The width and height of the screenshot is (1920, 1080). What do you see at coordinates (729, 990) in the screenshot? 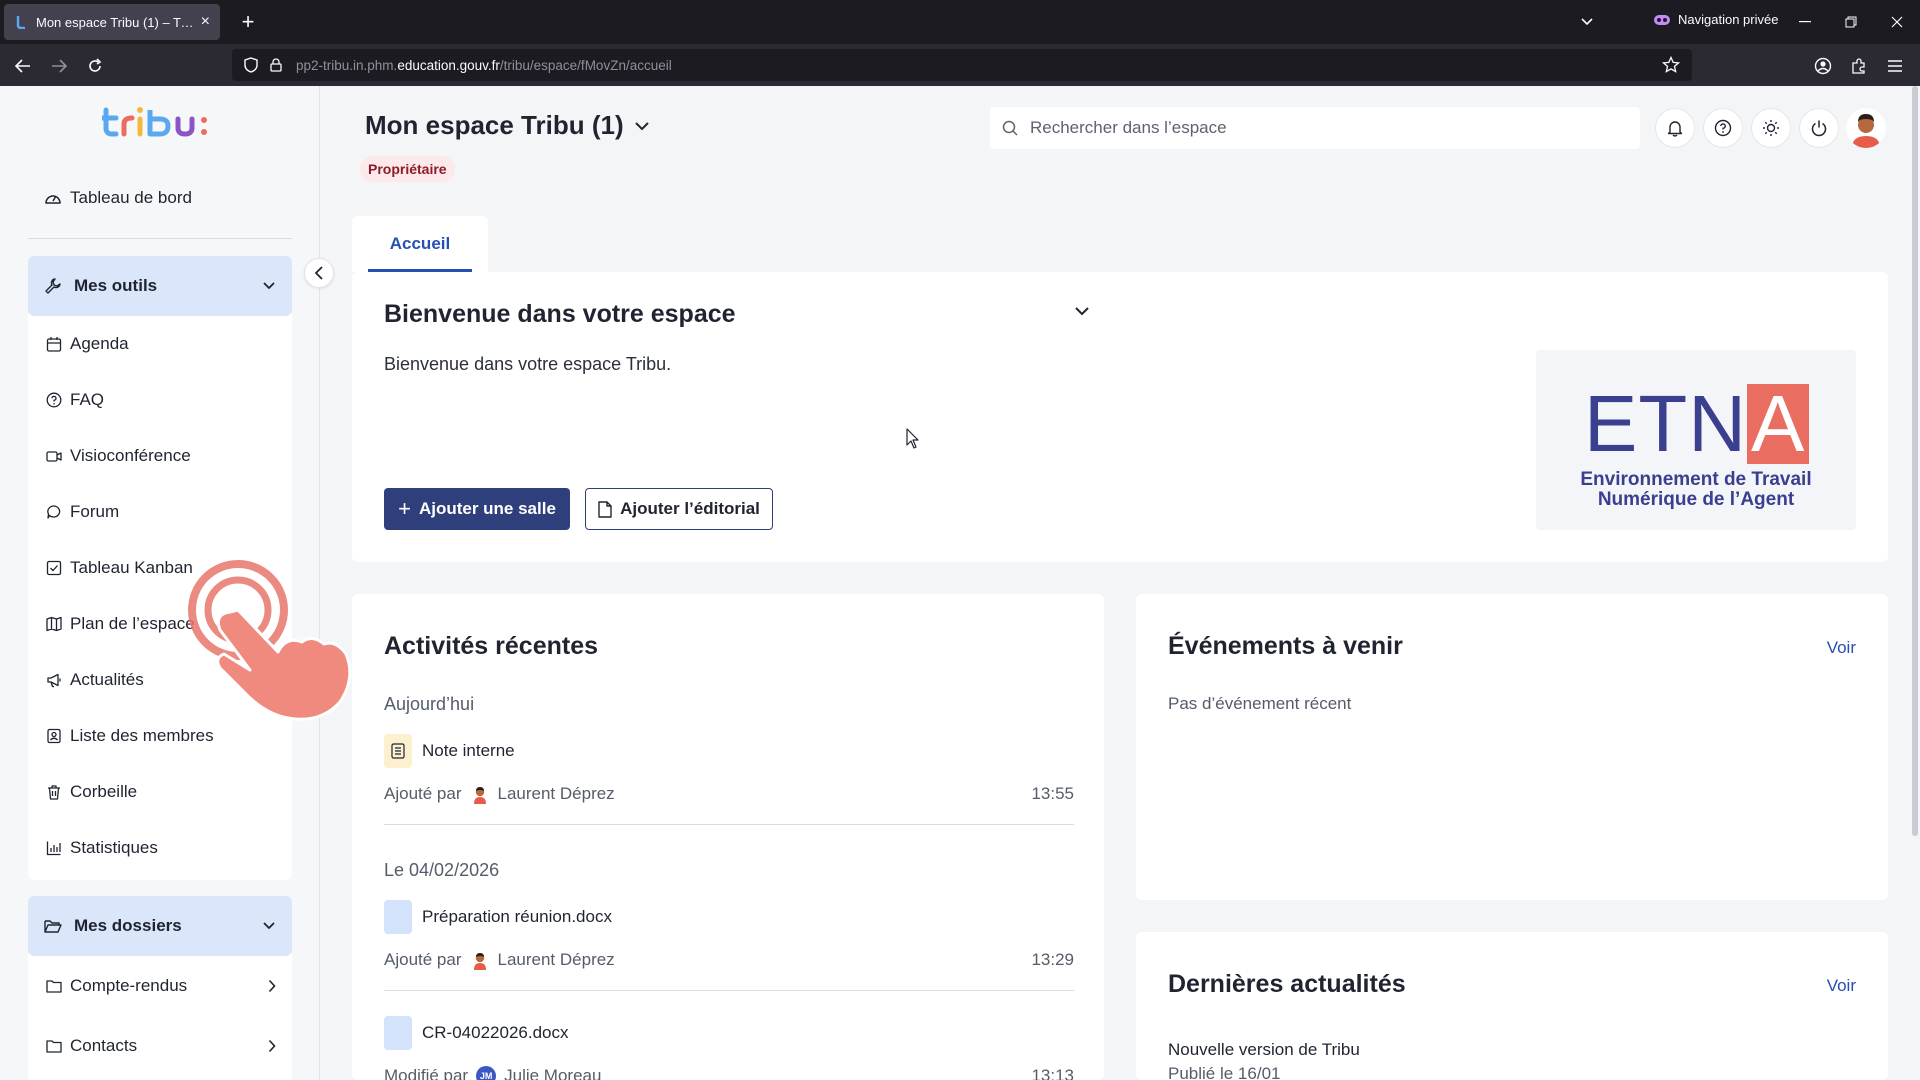
I see `activity-divider` at bounding box center [729, 990].